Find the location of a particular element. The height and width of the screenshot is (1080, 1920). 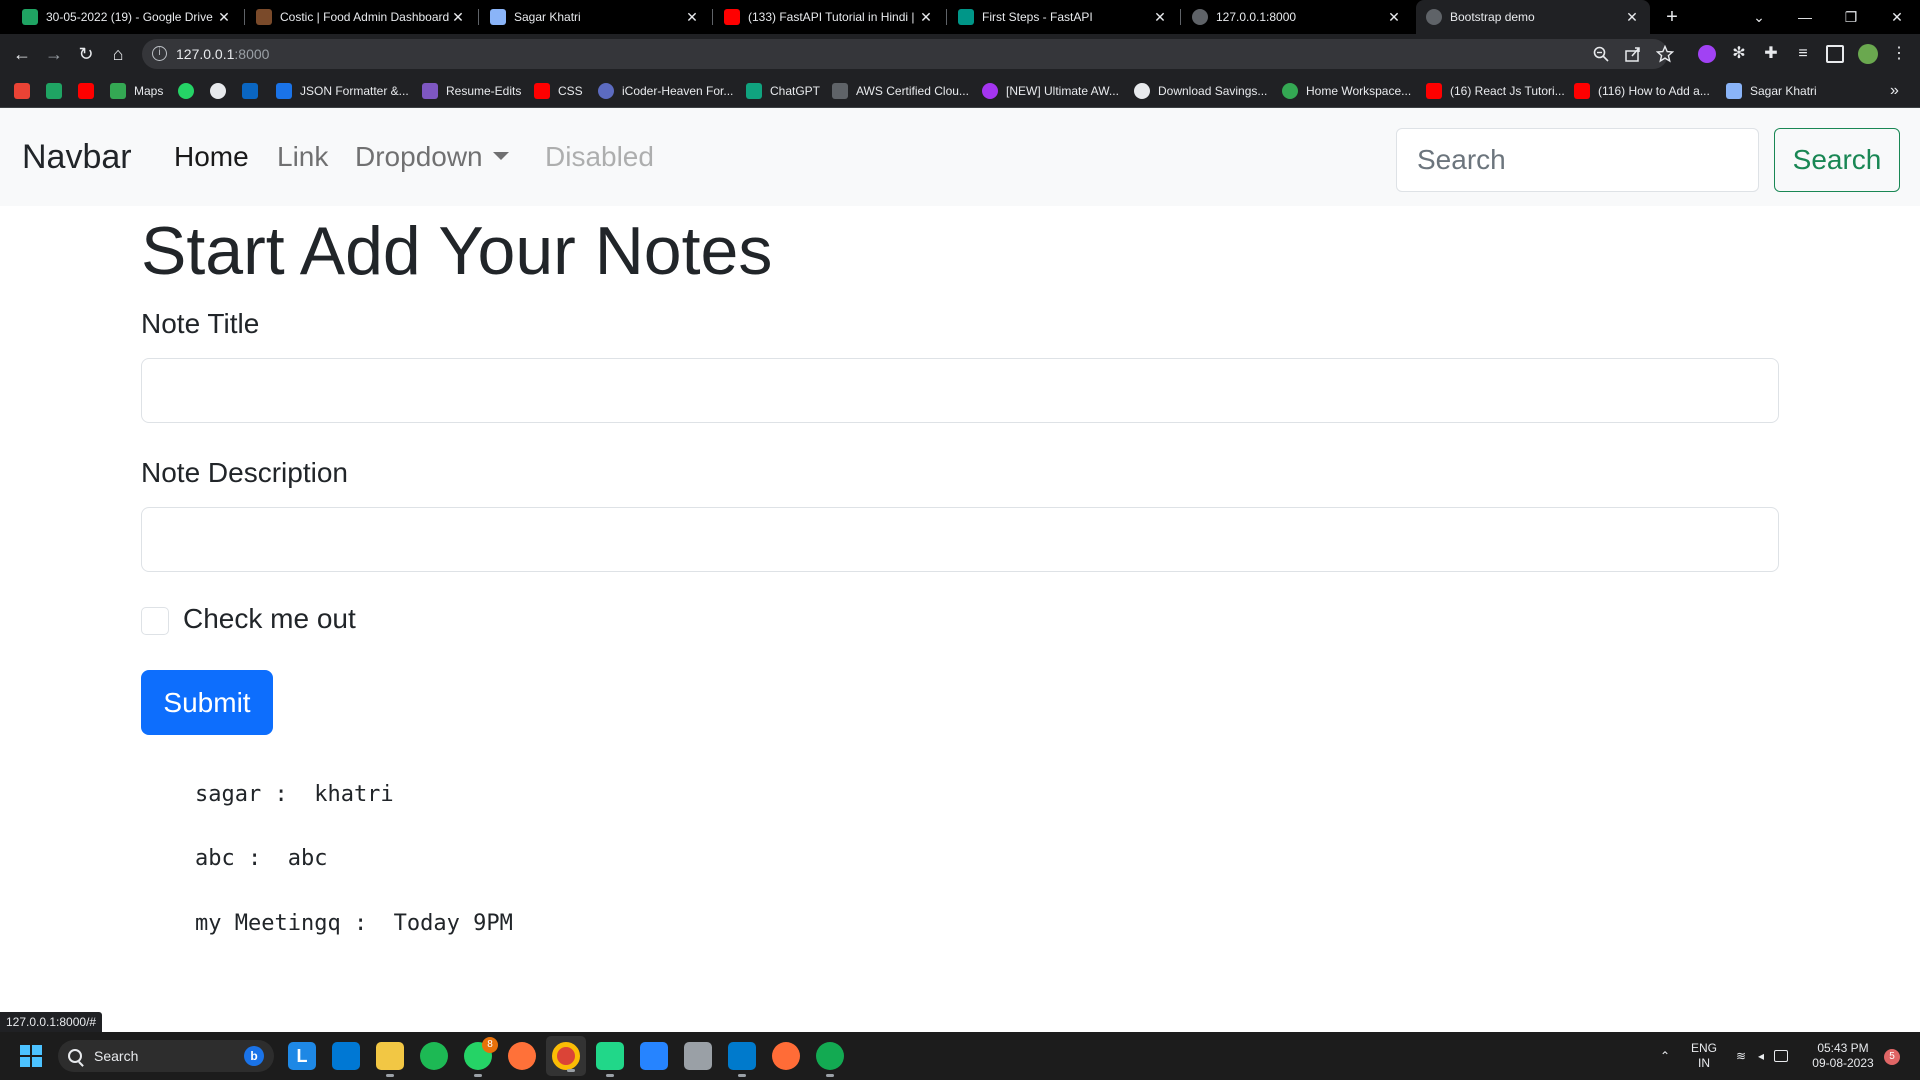

minimize-button: — is located at coordinates (1805, 17).